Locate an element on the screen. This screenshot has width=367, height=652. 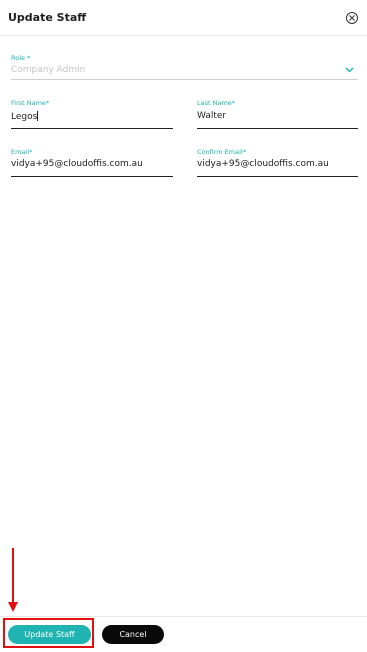
role-label: Role * is located at coordinates (21, 58).